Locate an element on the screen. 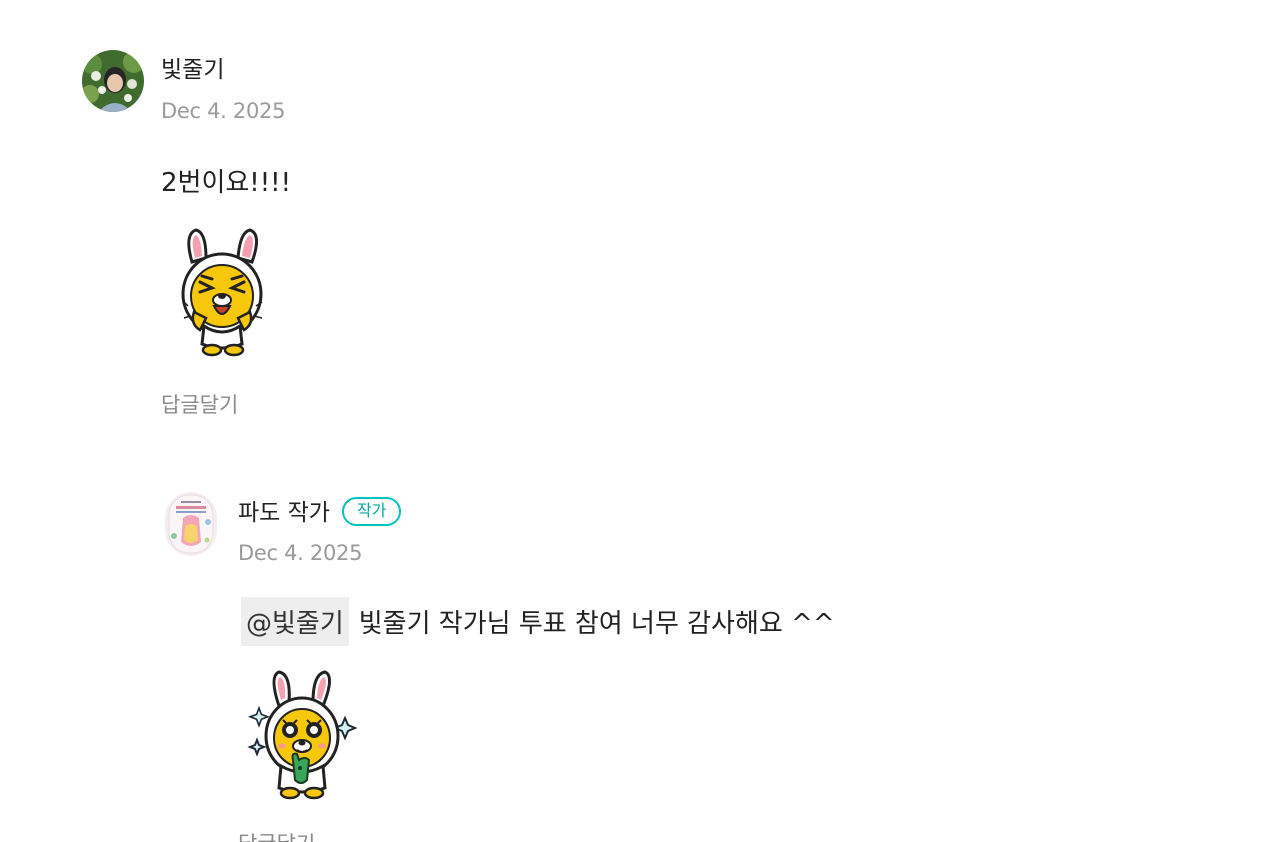 This screenshot has width=1280, height=842. author-name: 파도 작가 작가 is located at coordinates (320, 511).